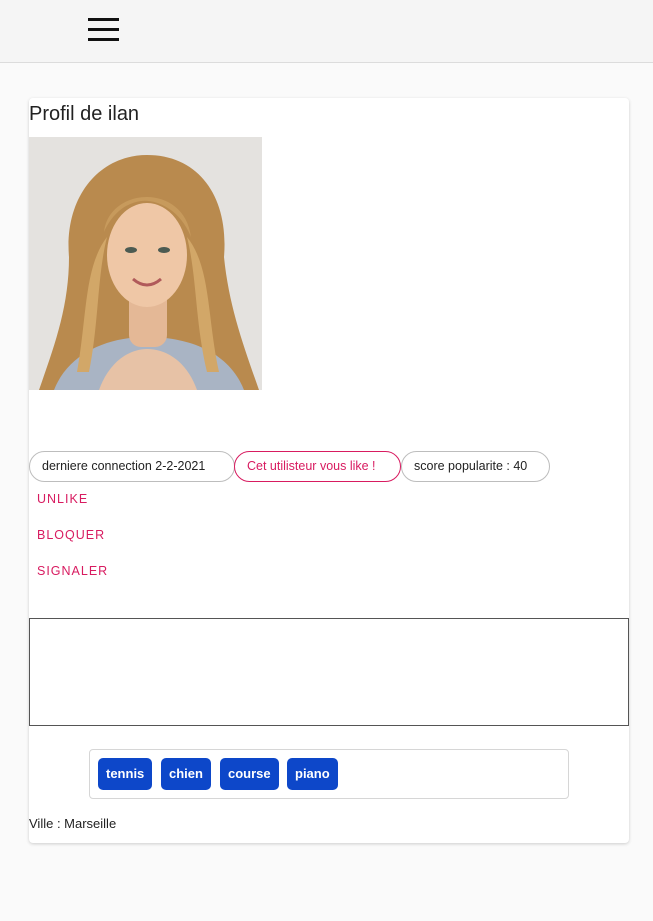 This screenshot has height=921, width=653. What do you see at coordinates (326, 31) in the screenshot?
I see `top-app-bar` at bounding box center [326, 31].